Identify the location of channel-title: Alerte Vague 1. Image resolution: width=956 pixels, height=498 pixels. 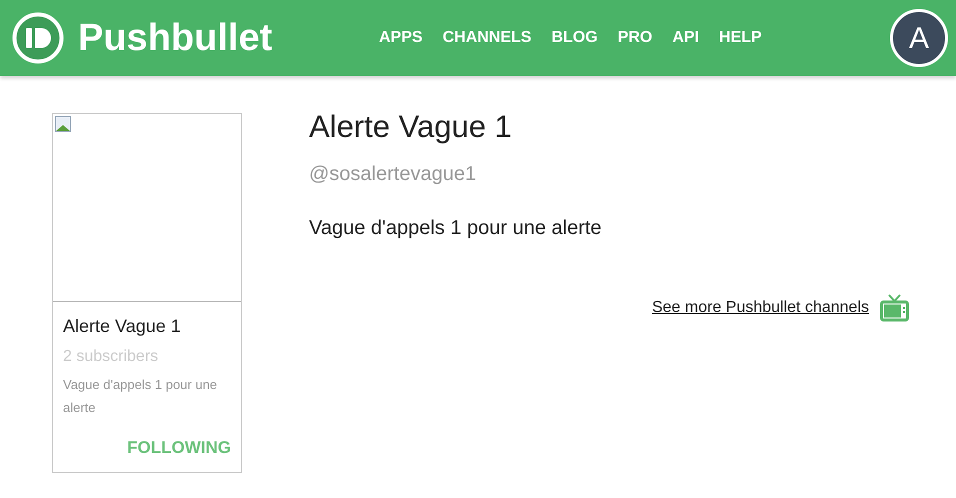
(411, 127).